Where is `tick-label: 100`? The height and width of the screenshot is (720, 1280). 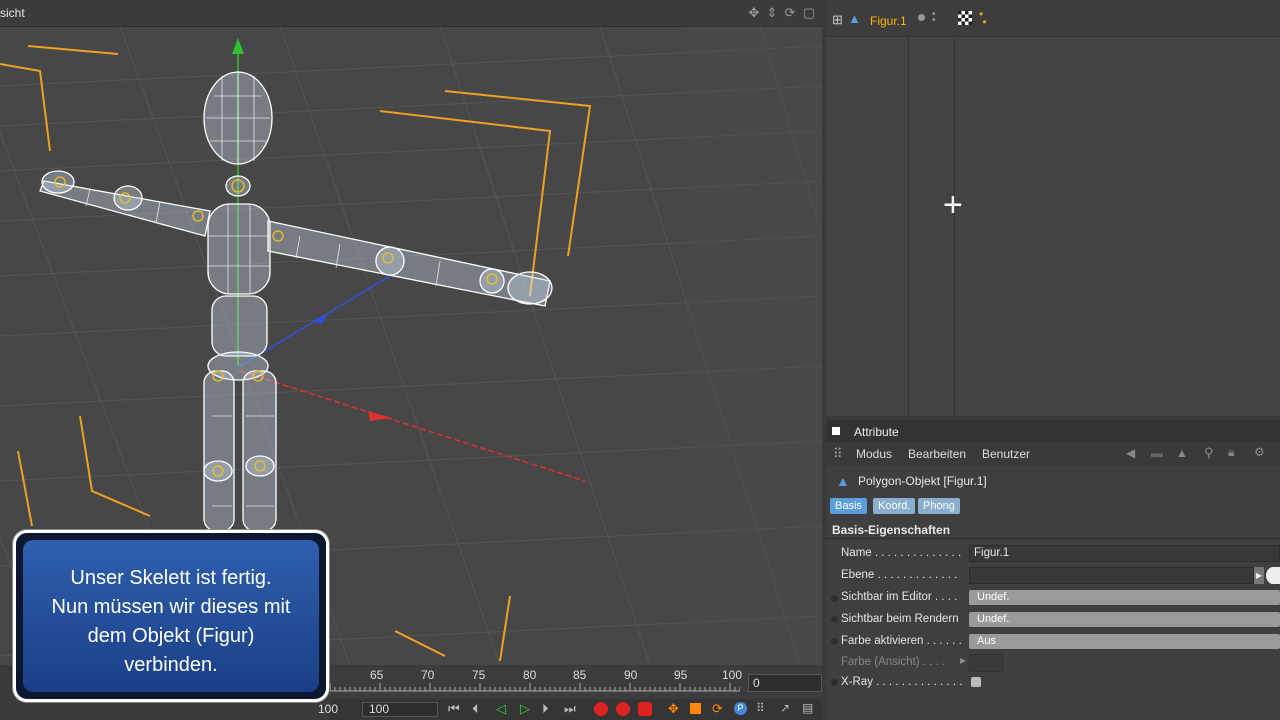 tick-label: 100 is located at coordinates (732, 675).